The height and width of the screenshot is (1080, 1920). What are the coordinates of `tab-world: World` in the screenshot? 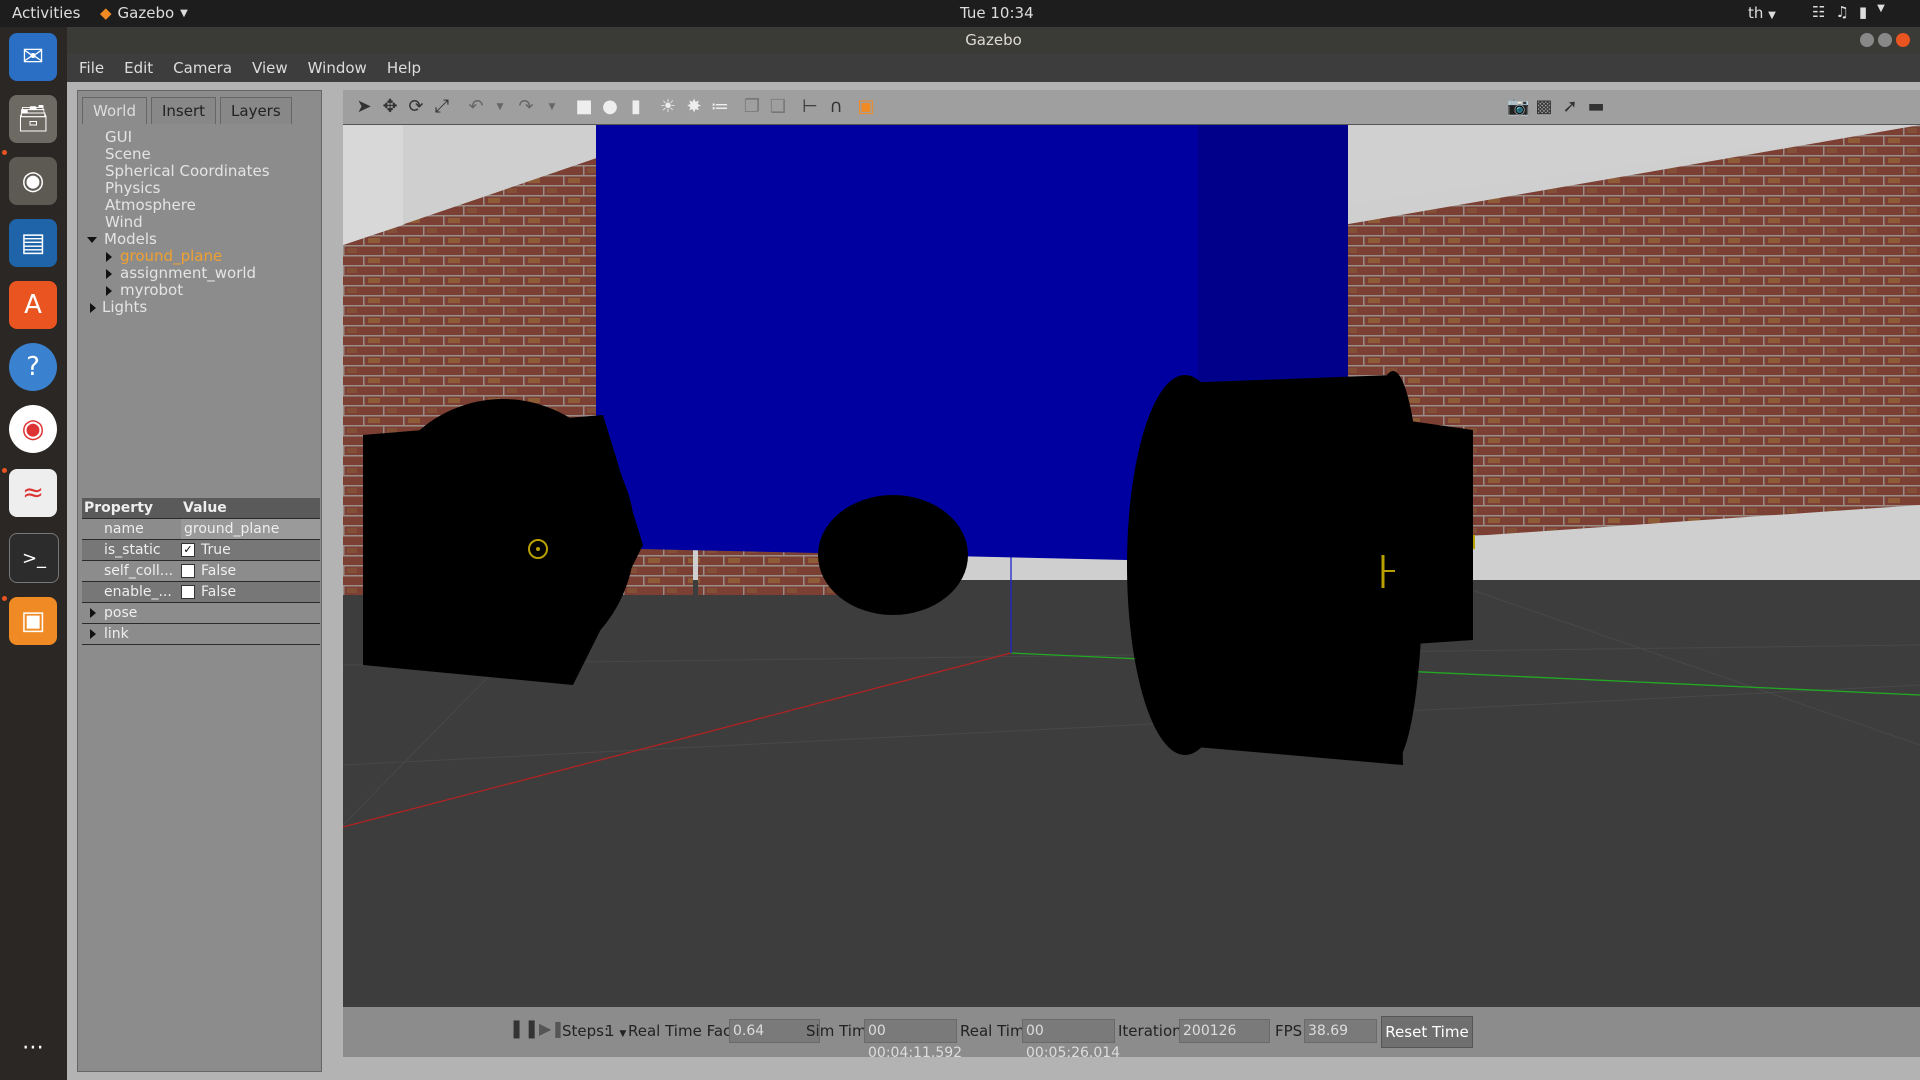 It's located at (114, 110).